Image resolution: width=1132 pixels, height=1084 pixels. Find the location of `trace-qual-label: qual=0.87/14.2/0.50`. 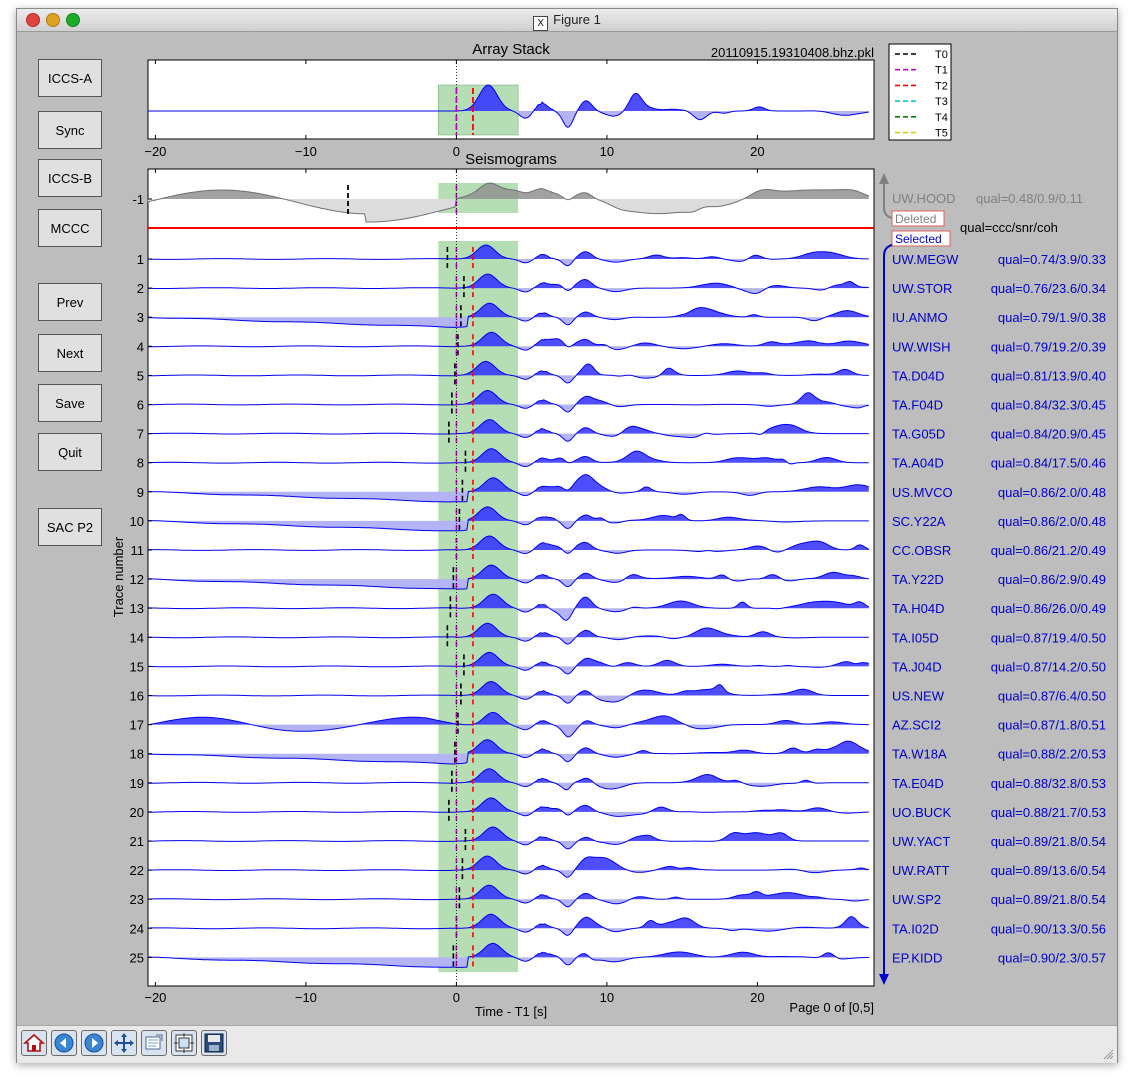

trace-qual-label: qual=0.87/14.2/0.50 is located at coordinates (1048, 666).